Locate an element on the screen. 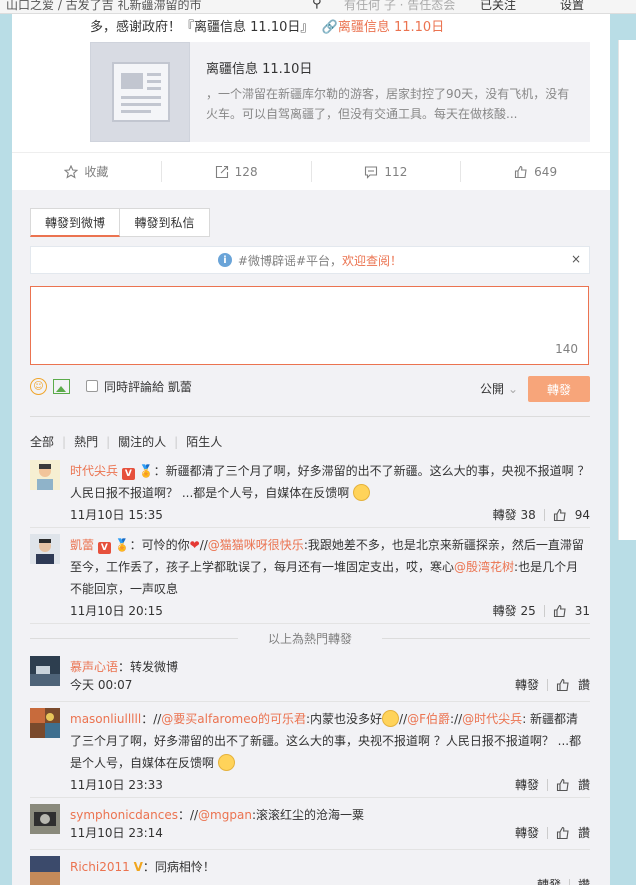 The image size is (636, 885). like-count: 31 is located at coordinates (582, 610).